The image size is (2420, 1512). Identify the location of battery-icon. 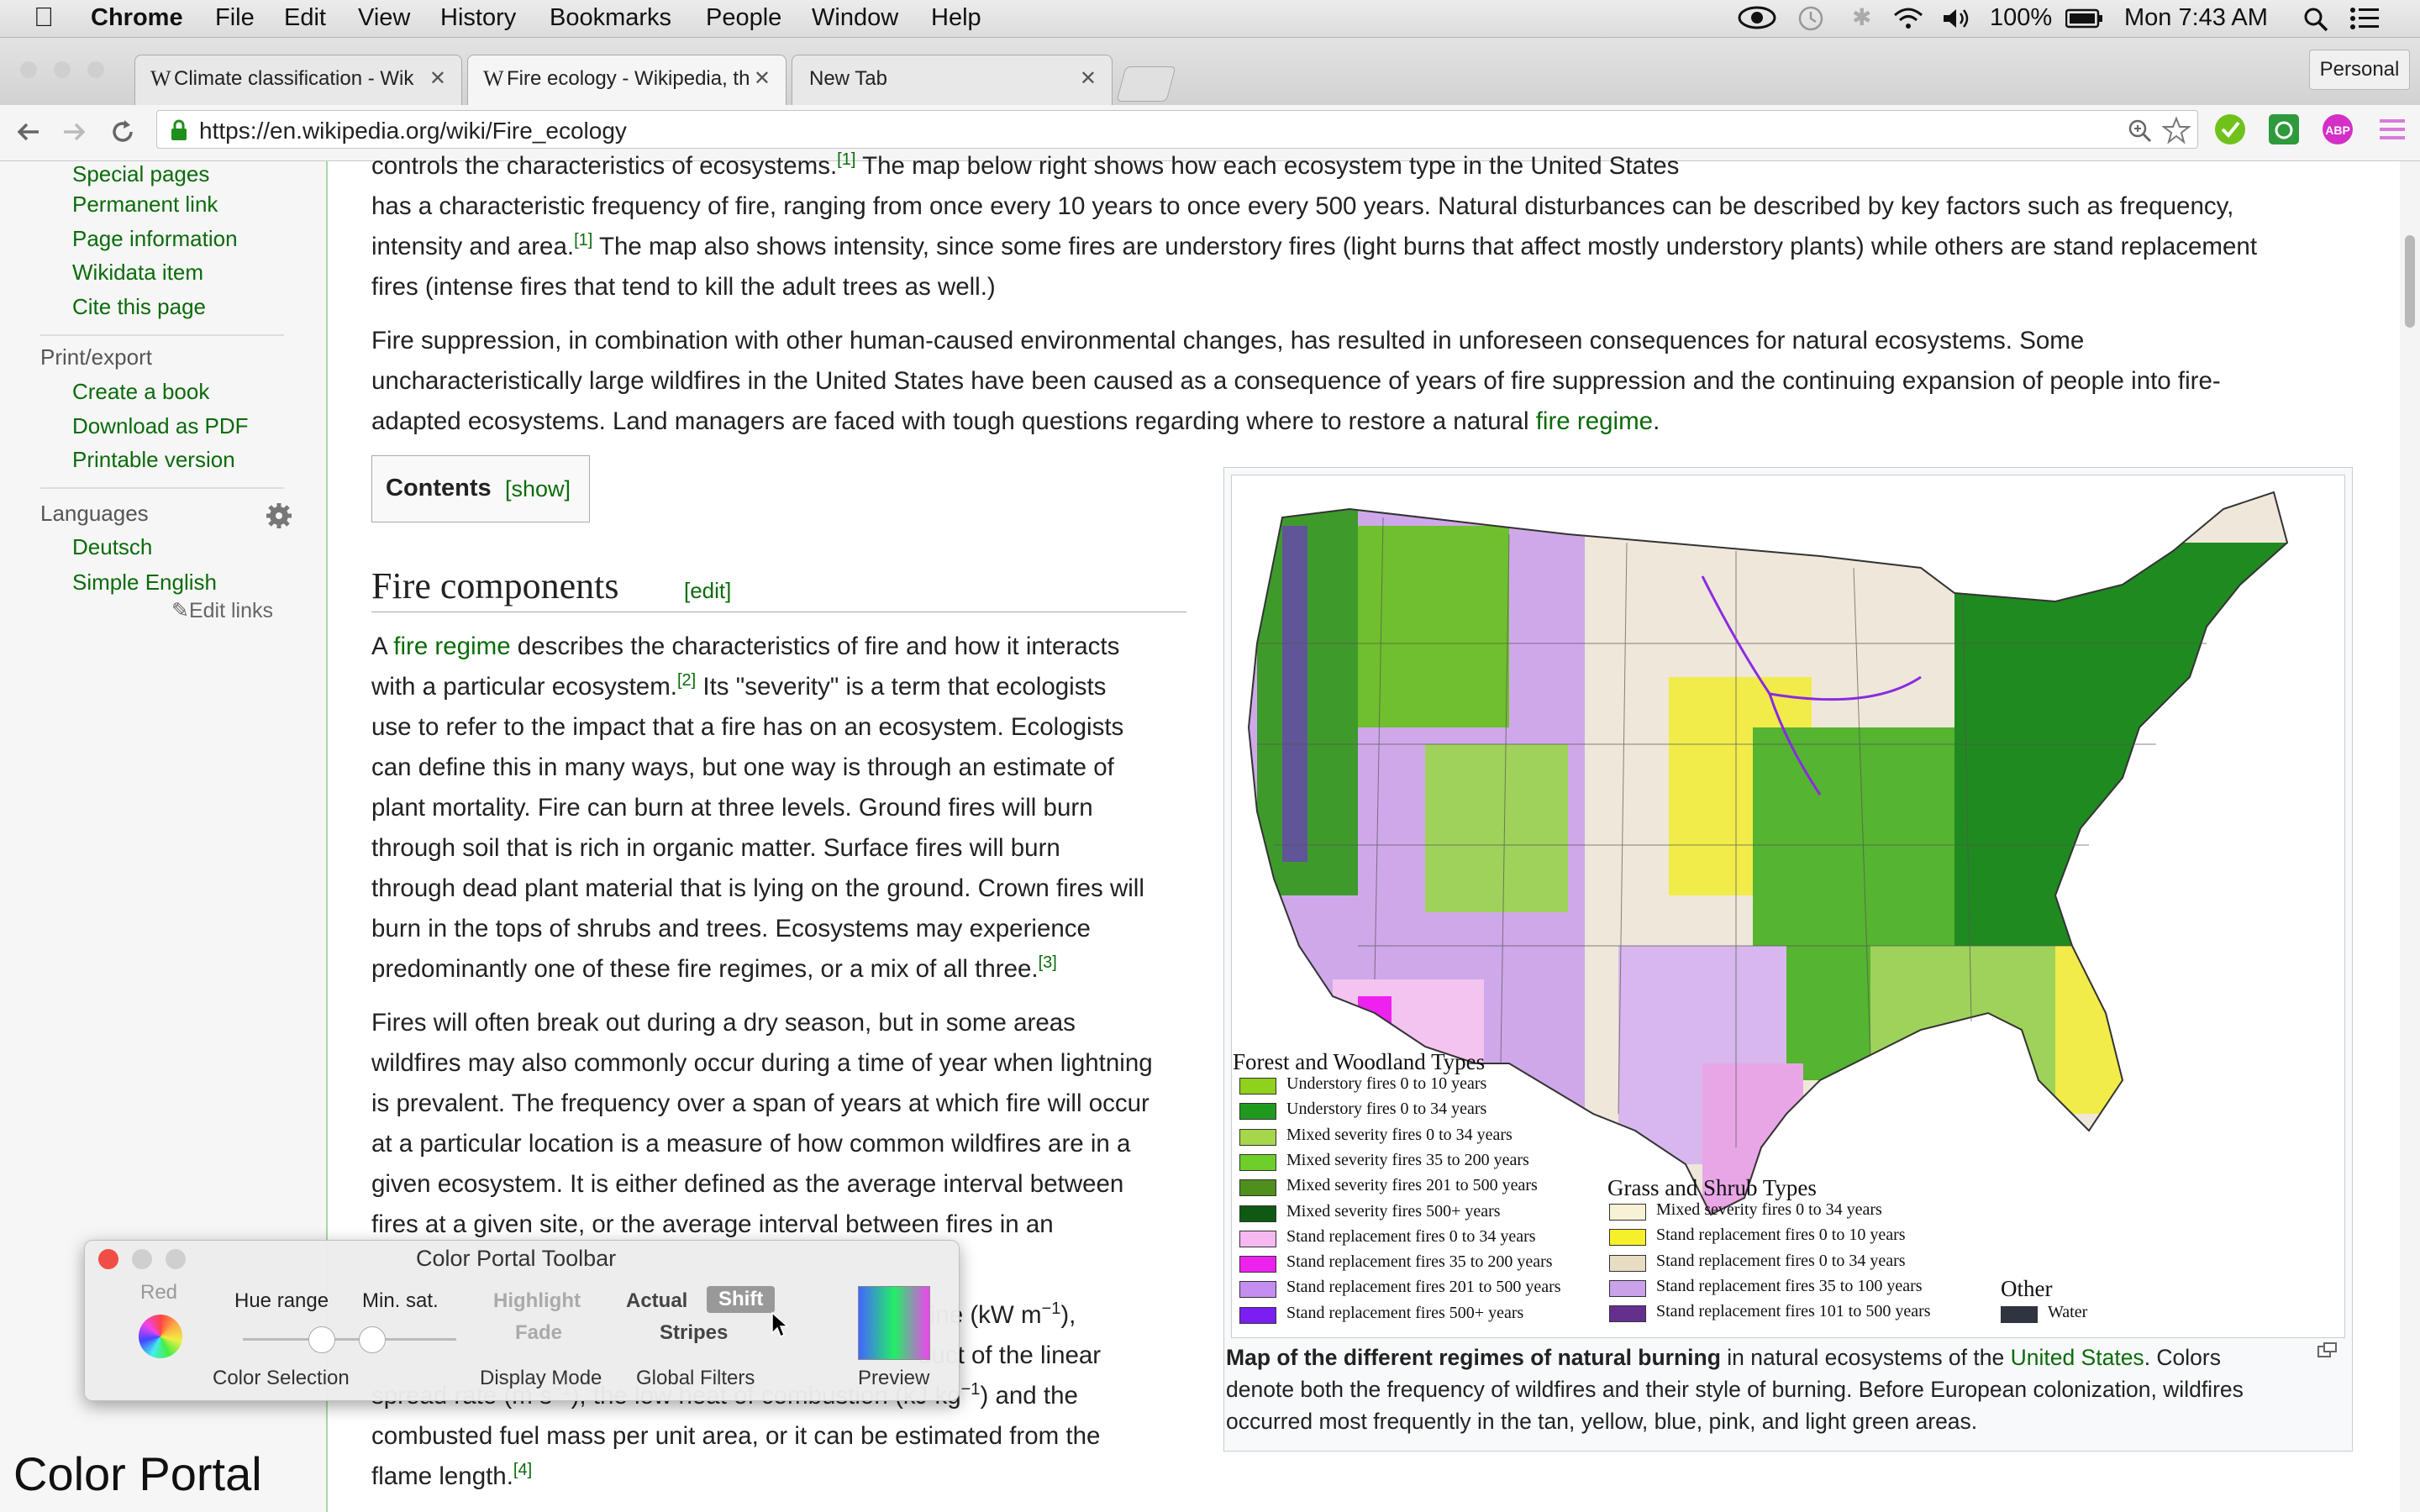
(2085, 18).